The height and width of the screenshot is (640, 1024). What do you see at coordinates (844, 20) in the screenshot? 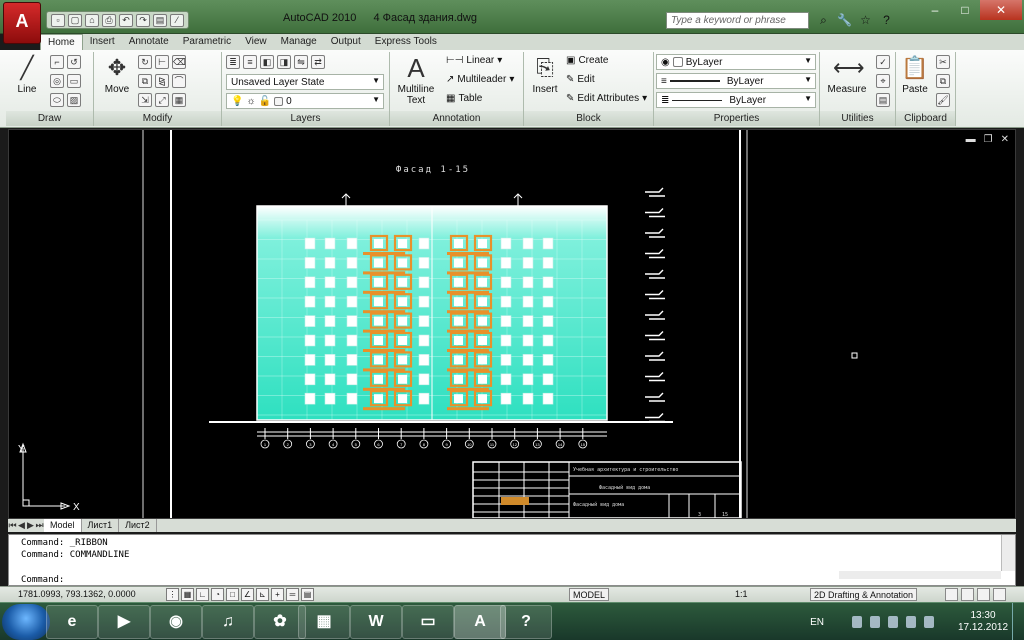
I see `wrench-icon: 🔧` at bounding box center [844, 20].